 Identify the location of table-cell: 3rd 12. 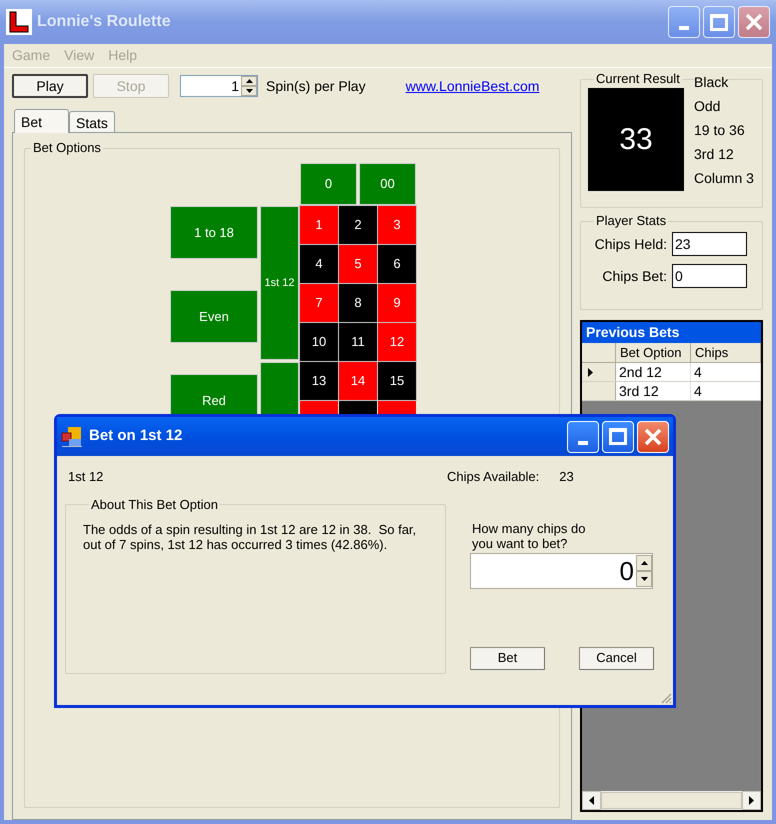
(653, 391).